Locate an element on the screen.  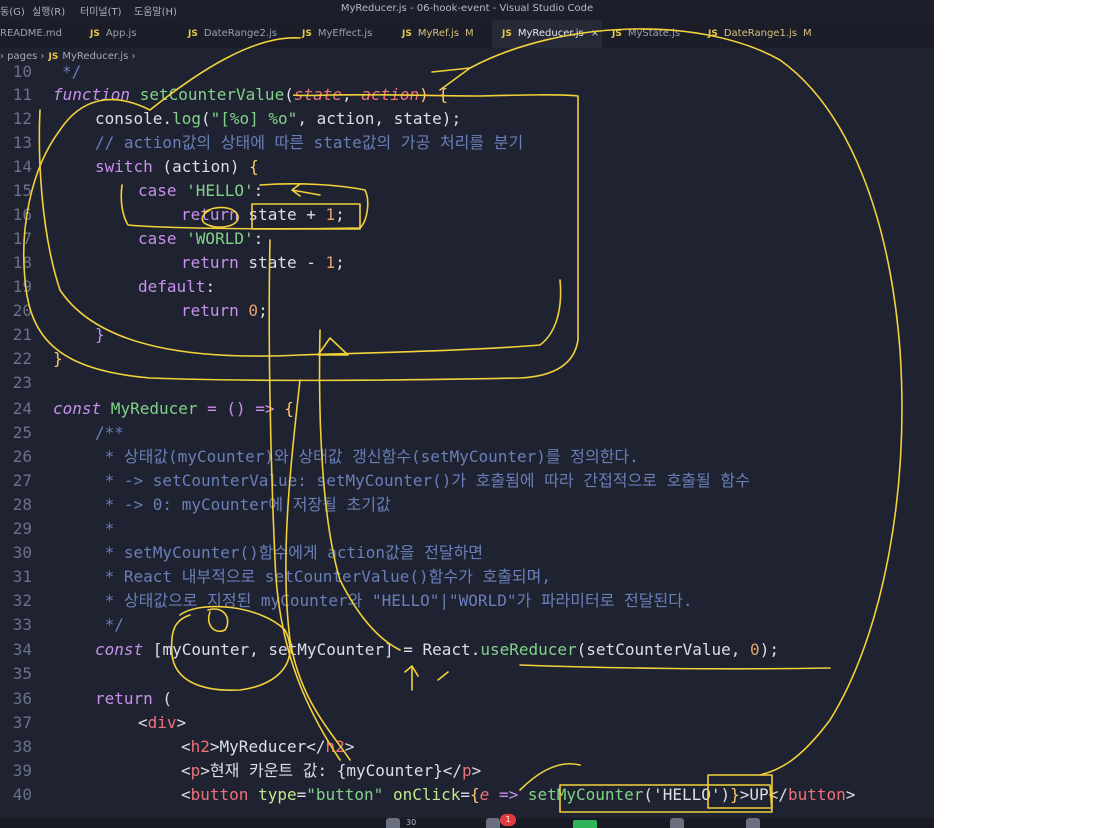
tab-readme: README.md is located at coordinates (43, 34).